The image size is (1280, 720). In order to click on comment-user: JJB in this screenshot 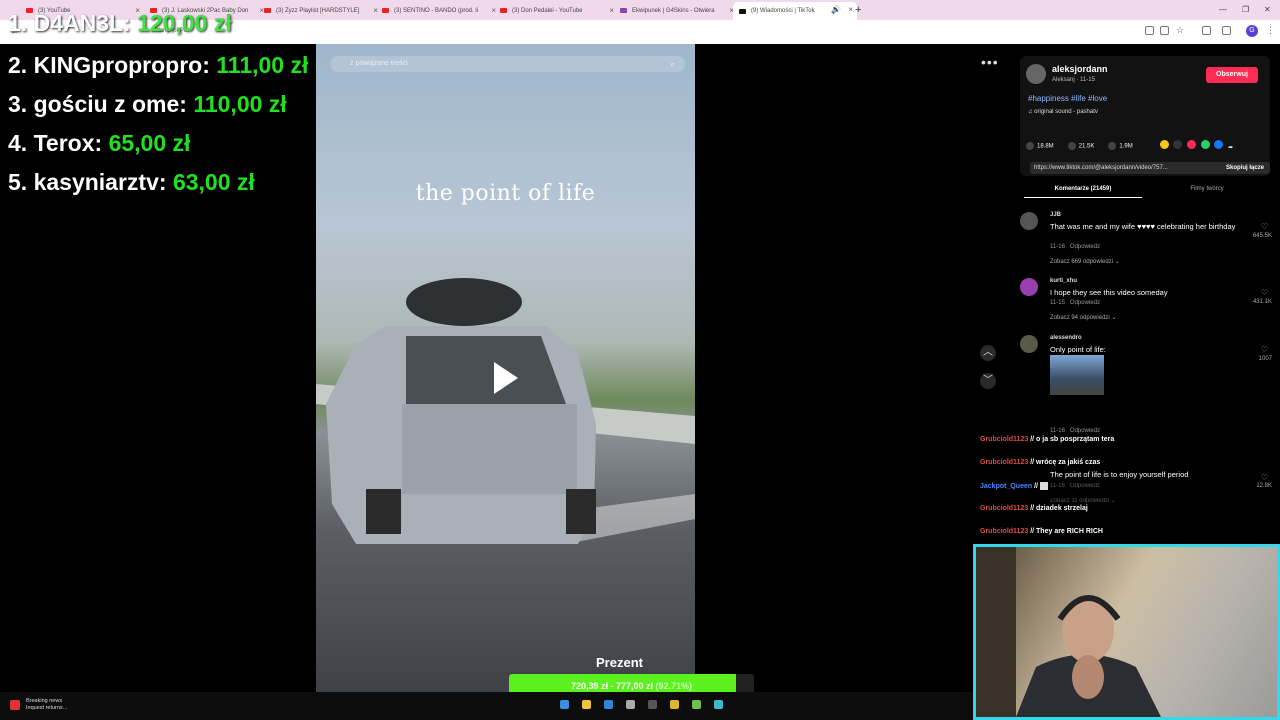, I will do `click(1055, 215)`.